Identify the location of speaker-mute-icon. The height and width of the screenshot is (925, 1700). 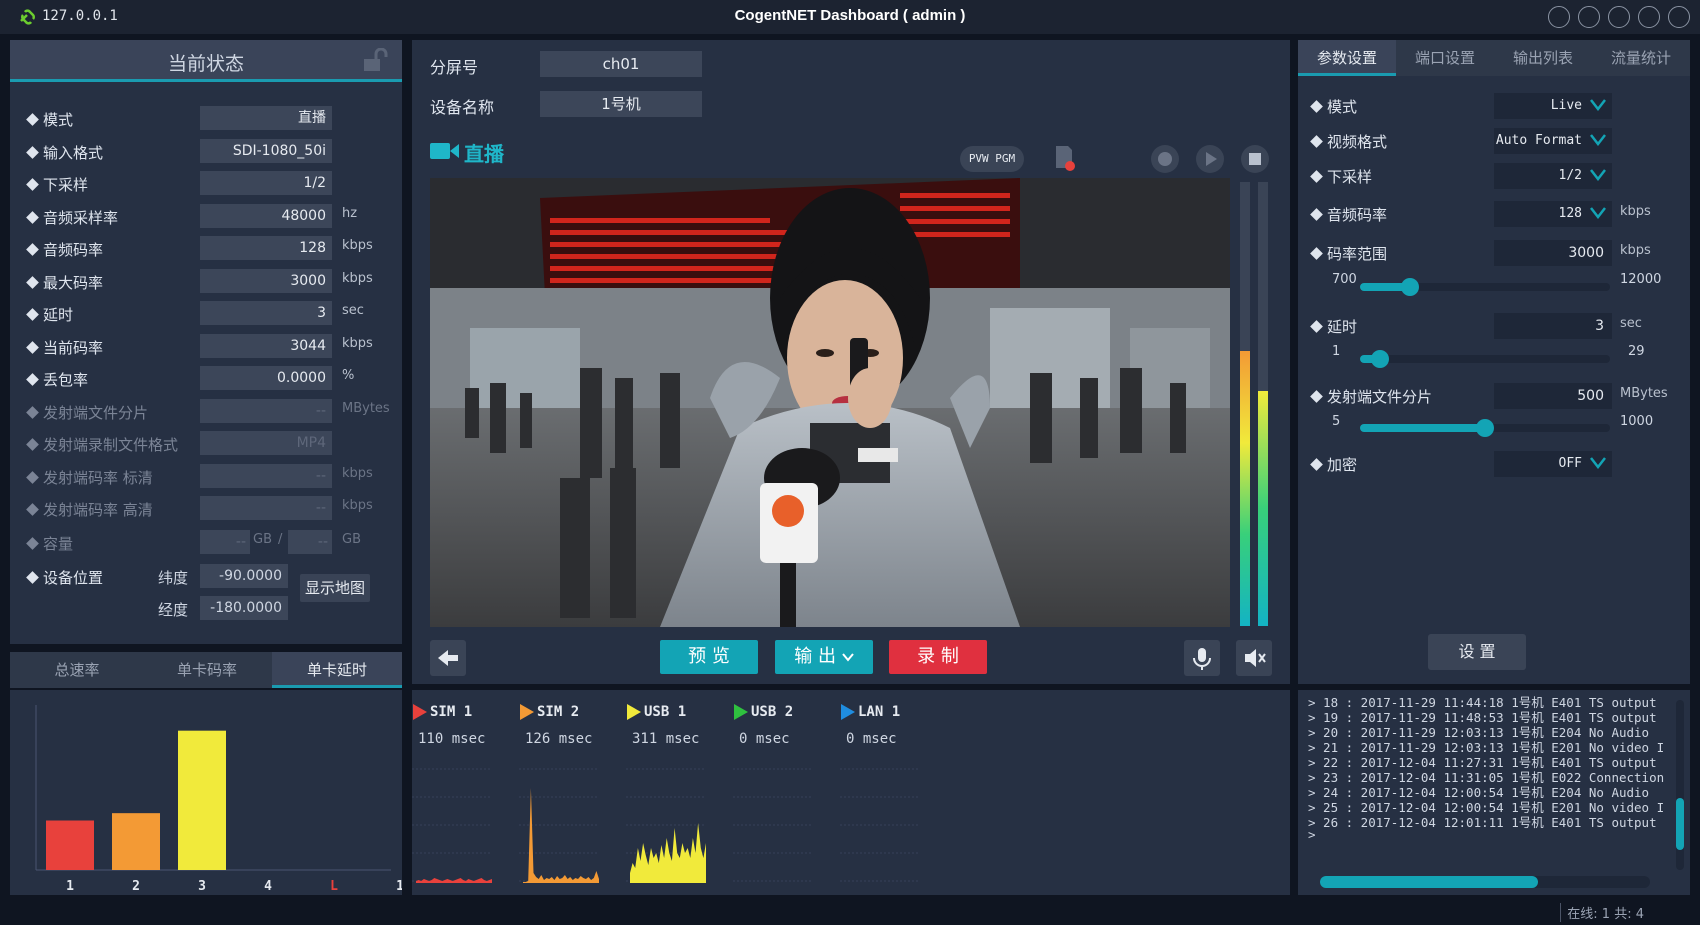
(1255, 658).